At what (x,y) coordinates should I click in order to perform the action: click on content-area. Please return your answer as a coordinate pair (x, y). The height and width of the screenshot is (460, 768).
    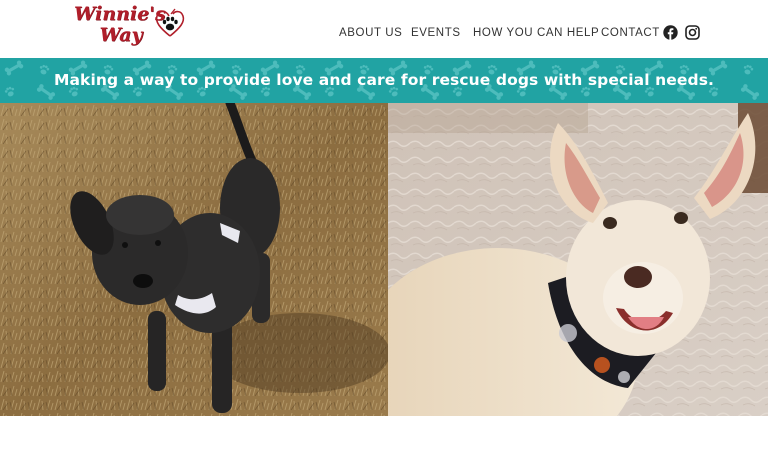
    Looking at the image, I should click on (384, 438).